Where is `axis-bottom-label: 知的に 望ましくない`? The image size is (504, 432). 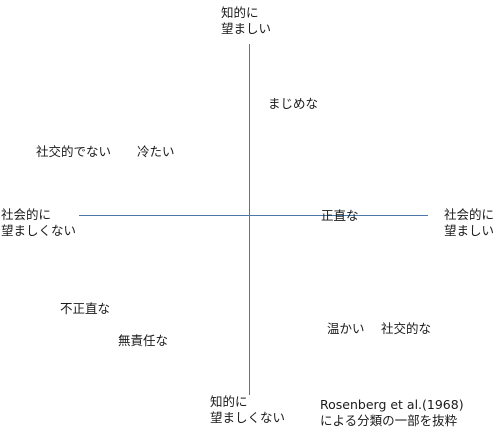
axis-bottom-label: 知的に 望ましくない is located at coordinates (247, 410).